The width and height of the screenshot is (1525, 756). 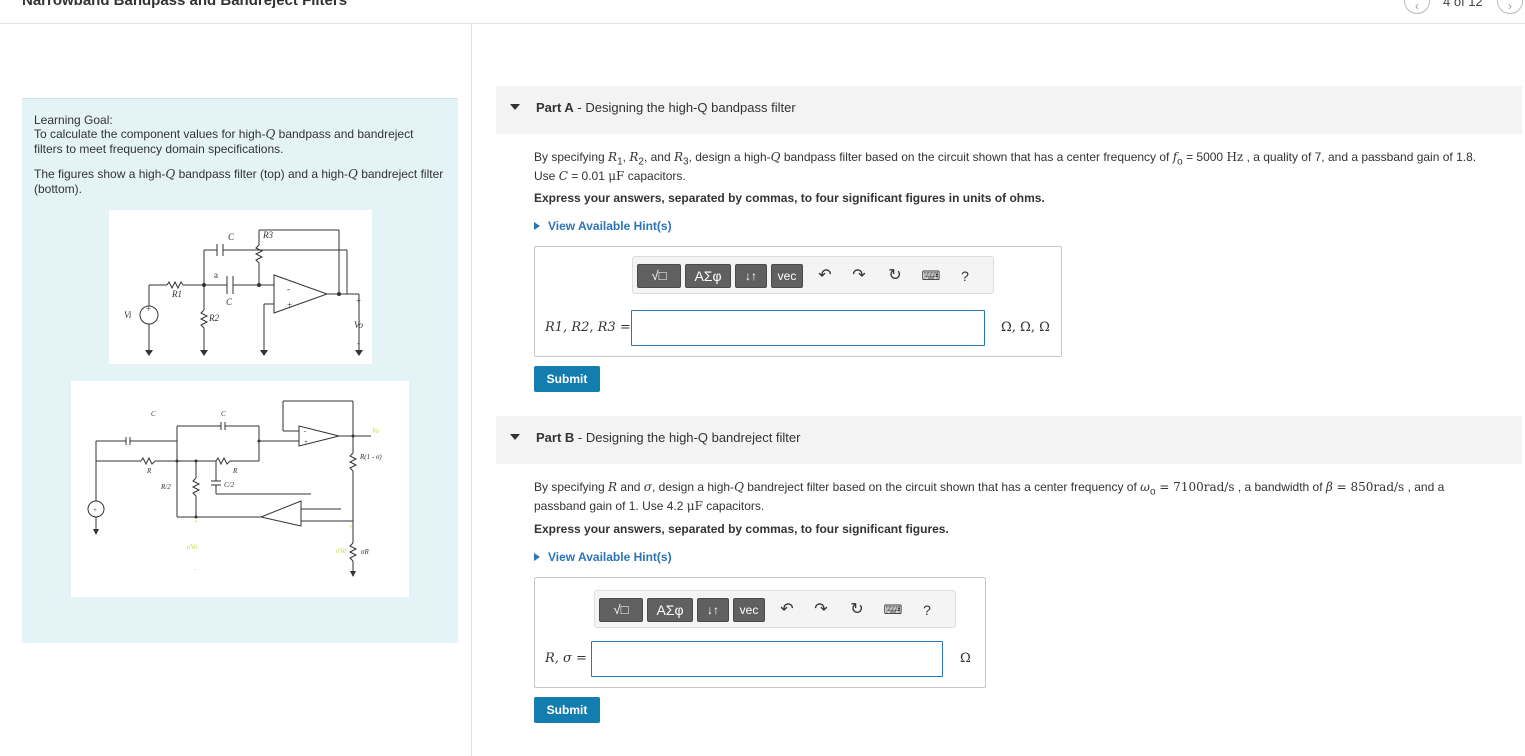 I want to click on label-sigma-r: σR, so click(x=365, y=552).